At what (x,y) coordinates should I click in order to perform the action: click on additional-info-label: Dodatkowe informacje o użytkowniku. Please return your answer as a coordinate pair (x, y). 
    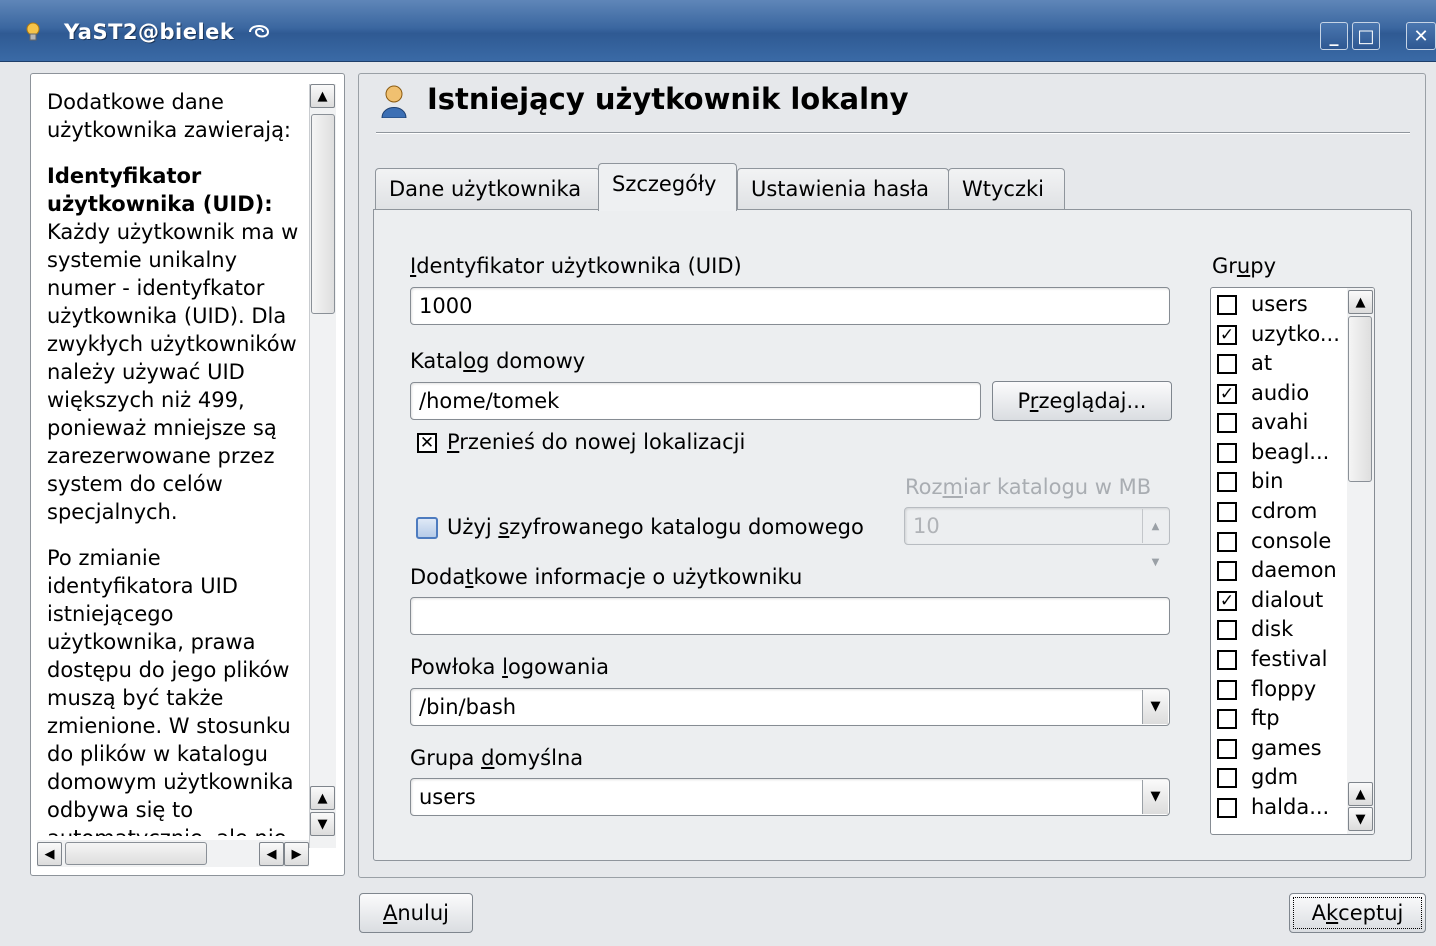
    Looking at the image, I should click on (606, 577).